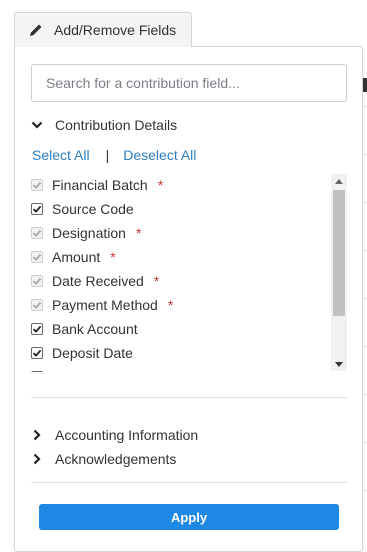 This screenshot has height=552, width=367. What do you see at coordinates (76, 257) in the screenshot?
I see `field-label: Amount` at bounding box center [76, 257].